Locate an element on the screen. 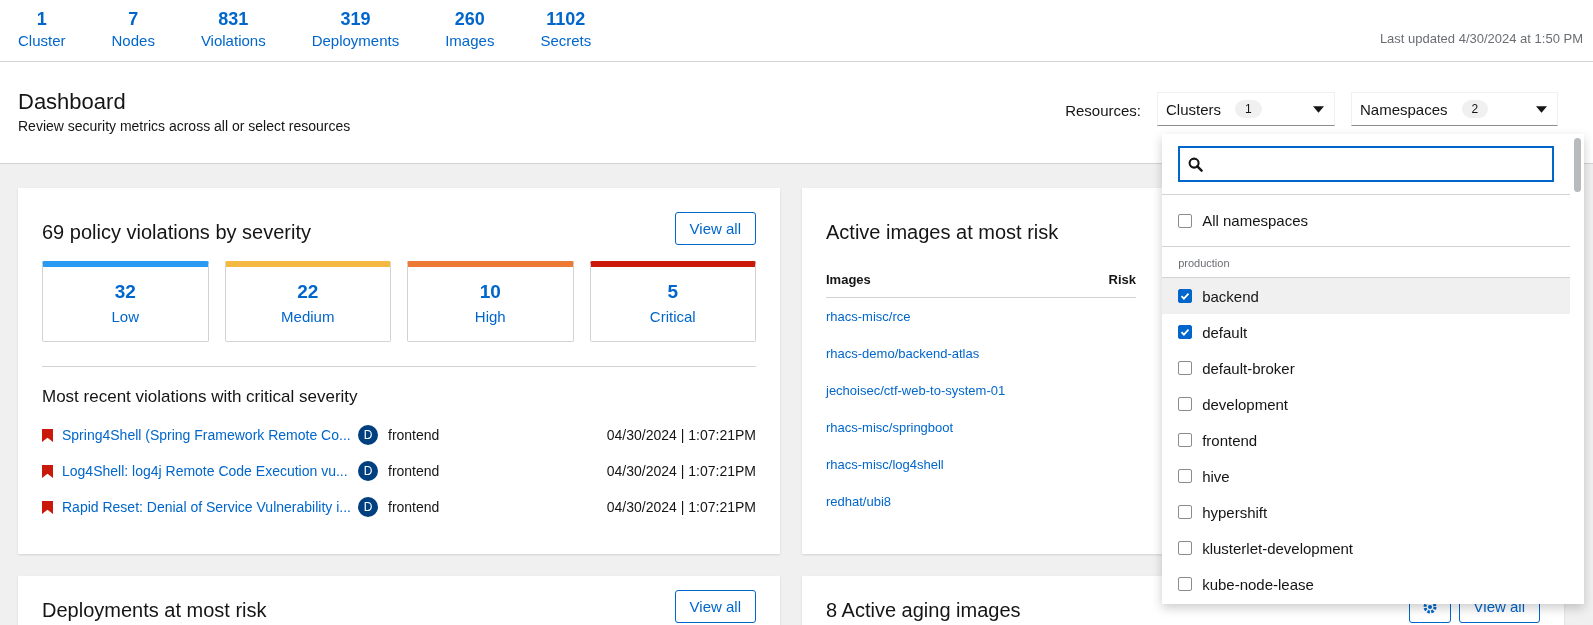 Image resolution: width=1593 pixels, height=625 pixels. filter-select: Clusters 1 is located at coordinates (1246, 109).